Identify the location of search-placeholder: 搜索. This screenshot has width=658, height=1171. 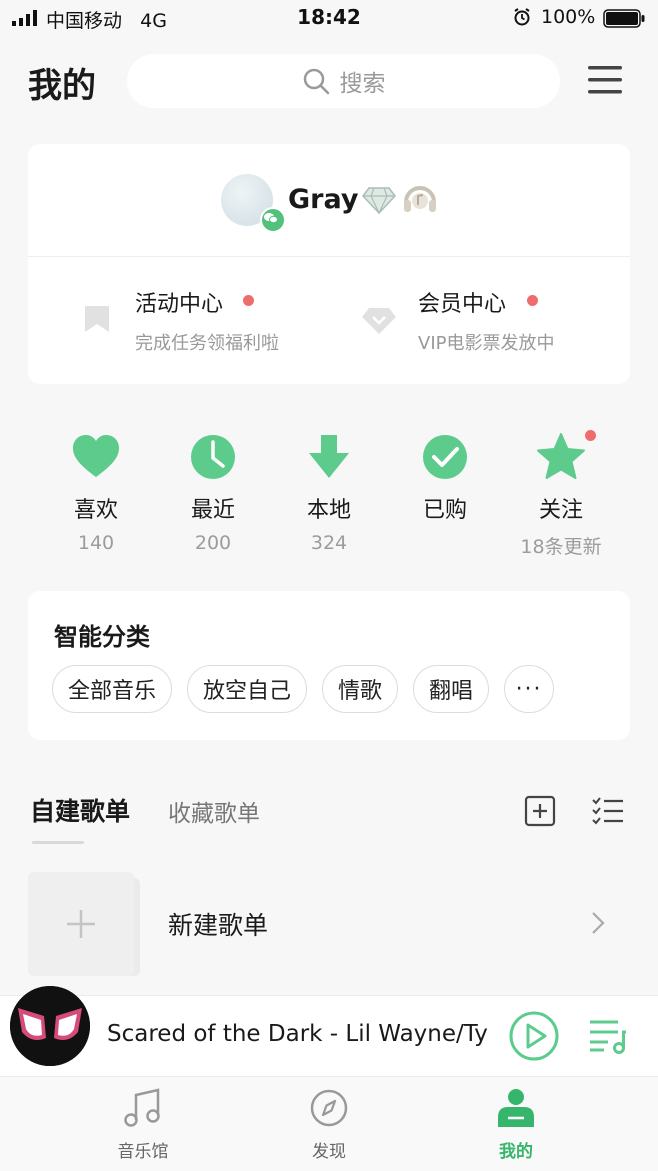
(362, 84).